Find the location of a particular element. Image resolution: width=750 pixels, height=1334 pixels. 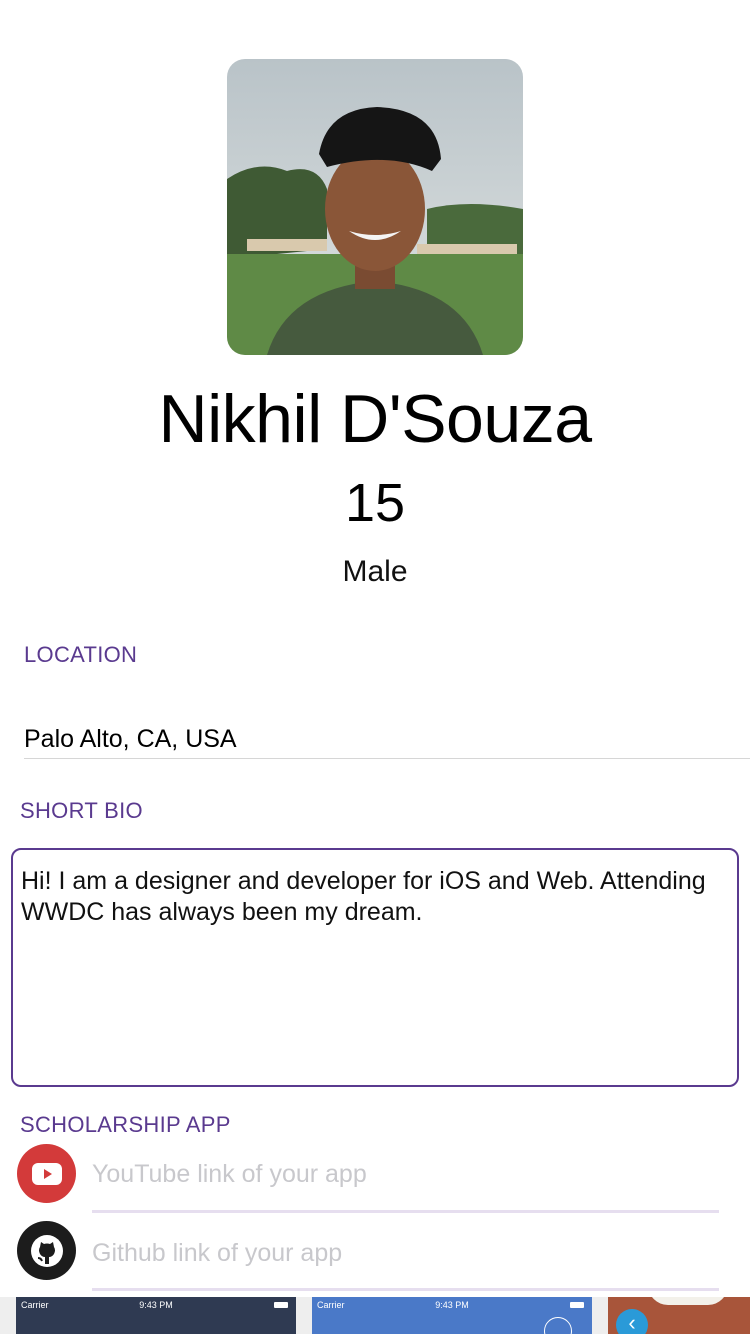

screenshots-strip: Carrier 9:43 PM Carrier 9:43 PM ‹ is located at coordinates (375, 1315).